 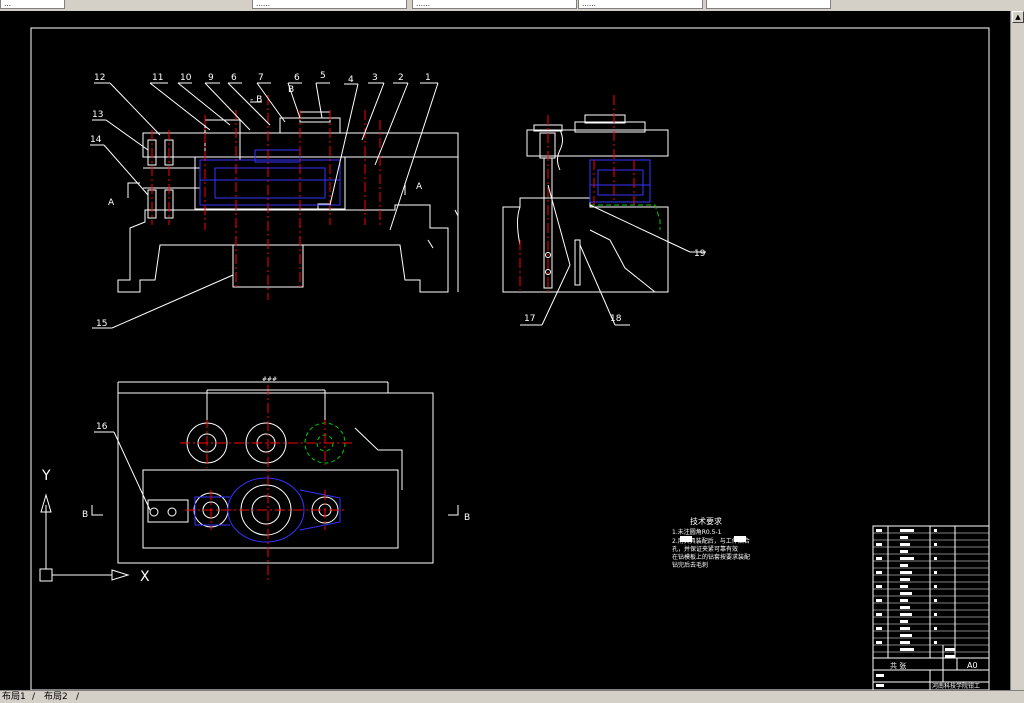 I want to click on svg-text: 1, so click(x=428, y=78).